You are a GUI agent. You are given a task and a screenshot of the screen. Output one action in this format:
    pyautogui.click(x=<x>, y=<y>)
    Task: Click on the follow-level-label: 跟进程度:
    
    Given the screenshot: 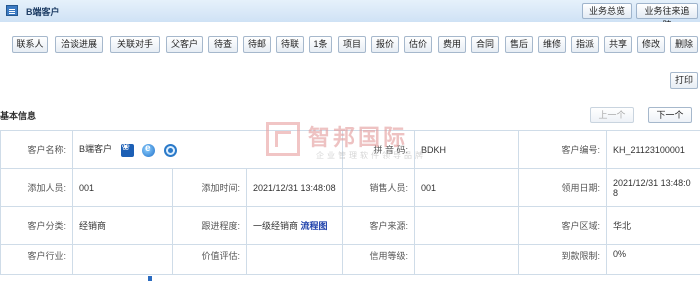 What is the action you would take?
    pyautogui.click(x=209, y=225)
    